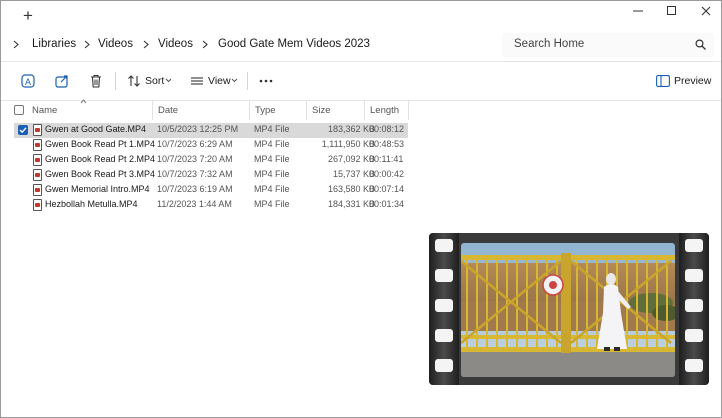 The width and height of the screenshot is (722, 418). I want to click on title-bar: +, so click(361, 16).